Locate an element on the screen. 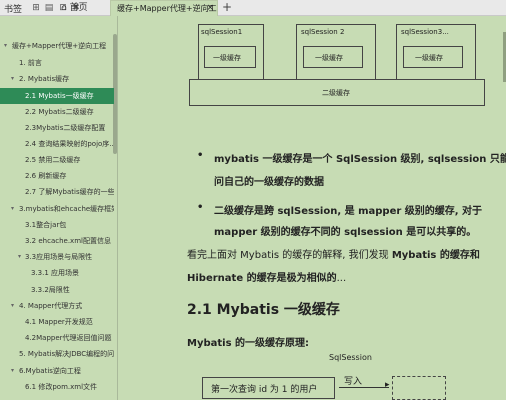  outline-icon: ▤ is located at coordinates (49, 8).